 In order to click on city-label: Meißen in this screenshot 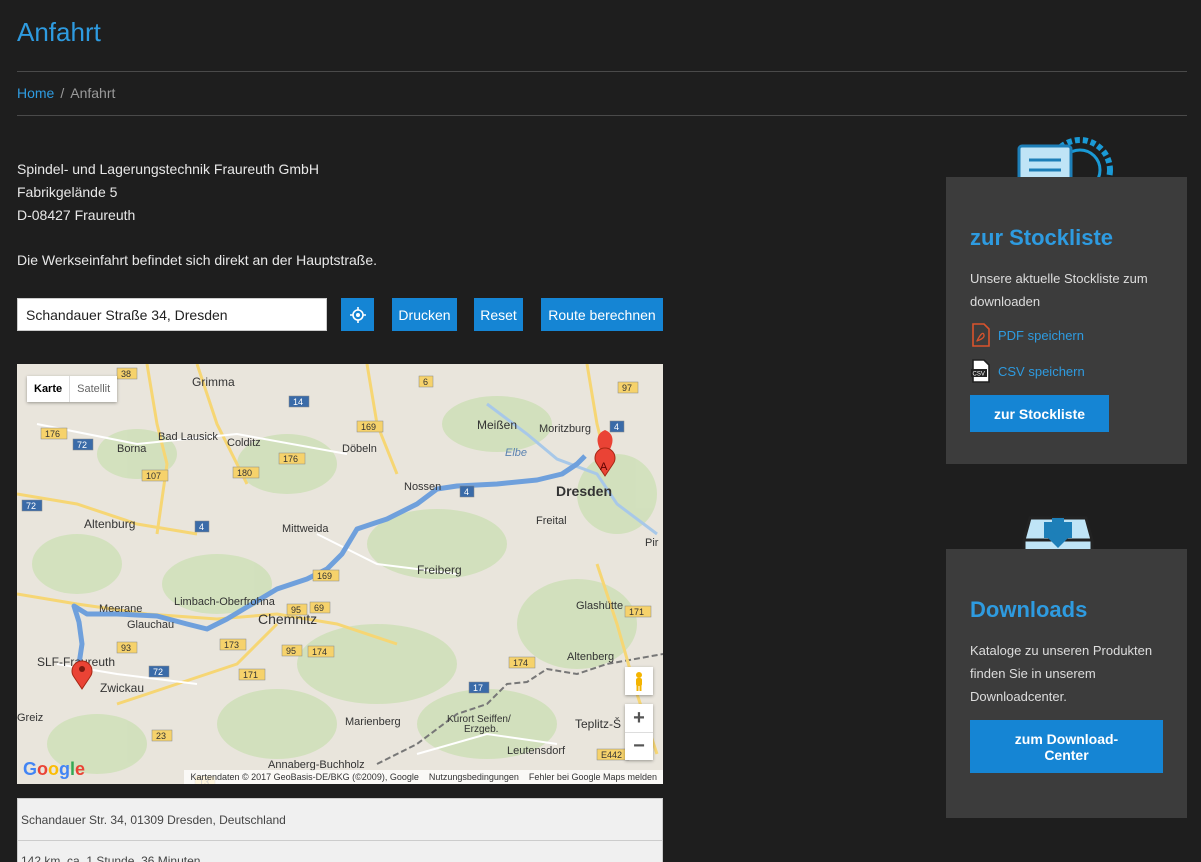, I will do `click(497, 425)`.